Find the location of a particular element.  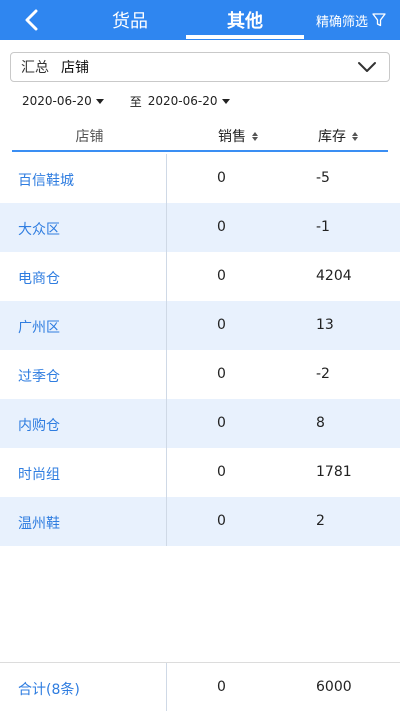

precise-filter-button: 精确筛选 is located at coordinates (351, 20).